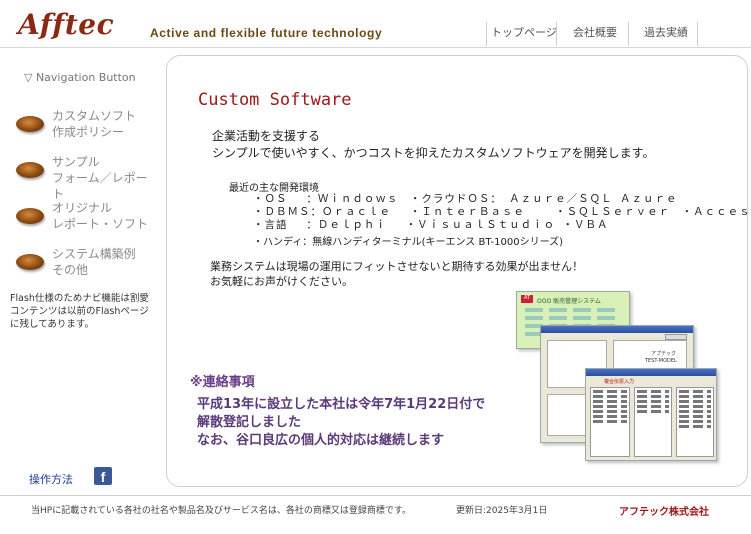  What do you see at coordinates (66, 24) in the screenshot?
I see `site-logo: Afftec` at bounding box center [66, 24].